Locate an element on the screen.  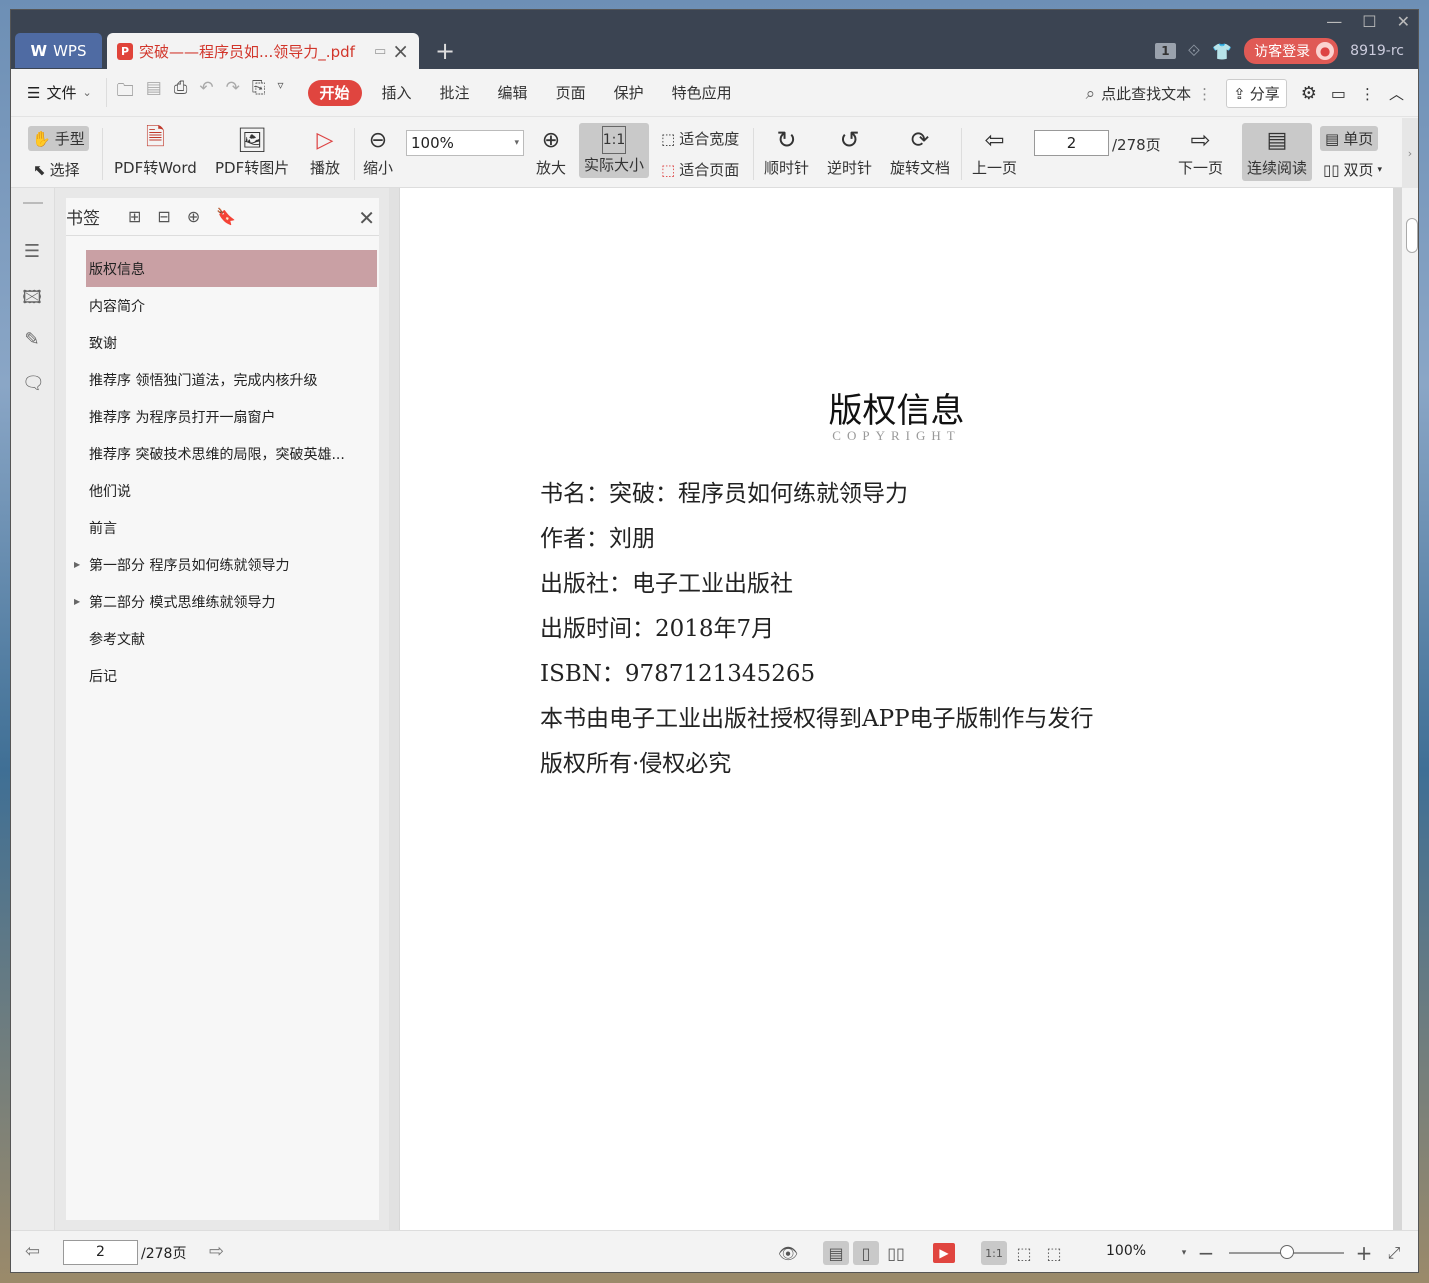
window-controls: — ☐ ✕ is located at coordinates (1368, 21).